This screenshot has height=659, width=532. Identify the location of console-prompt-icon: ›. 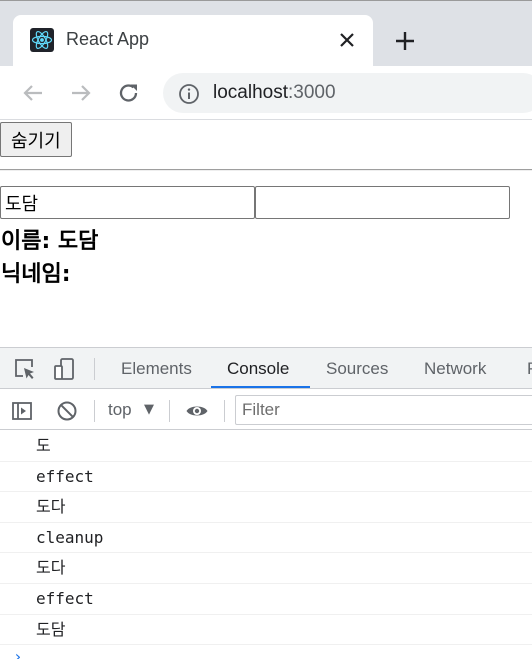
(18, 653).